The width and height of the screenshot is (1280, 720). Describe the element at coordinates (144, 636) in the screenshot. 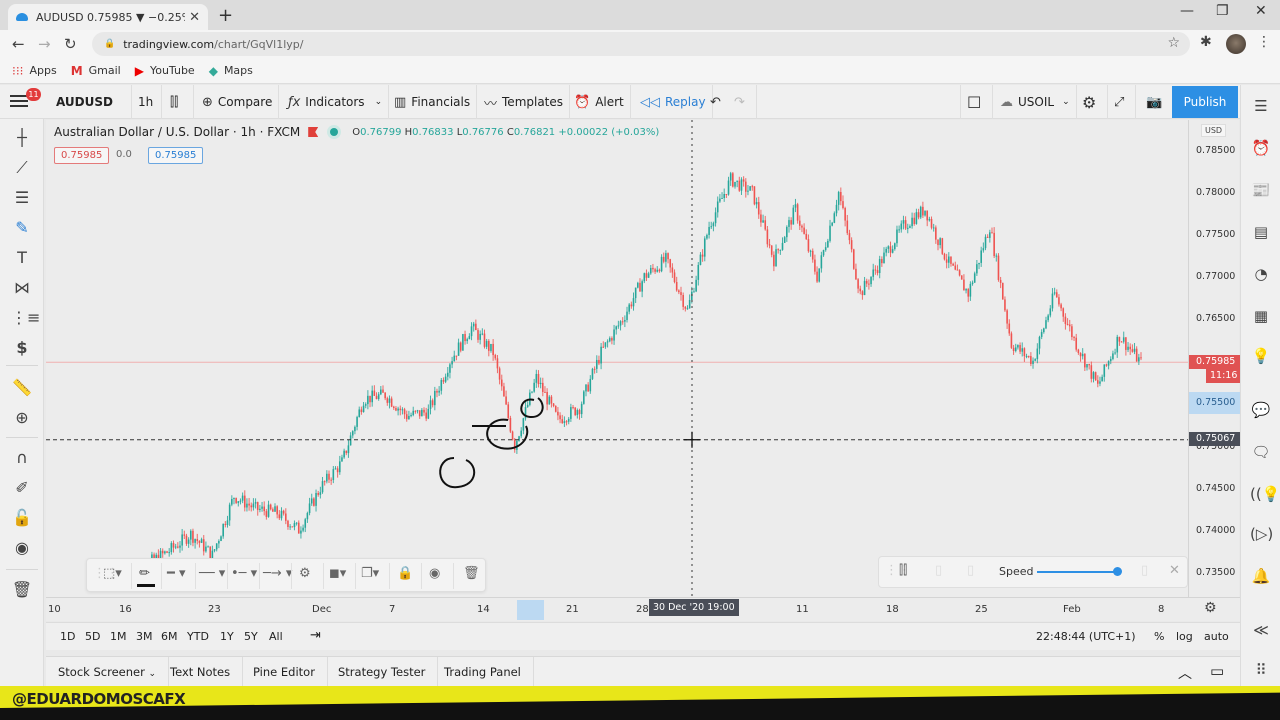

I see `range-3m: 3M` at that location.